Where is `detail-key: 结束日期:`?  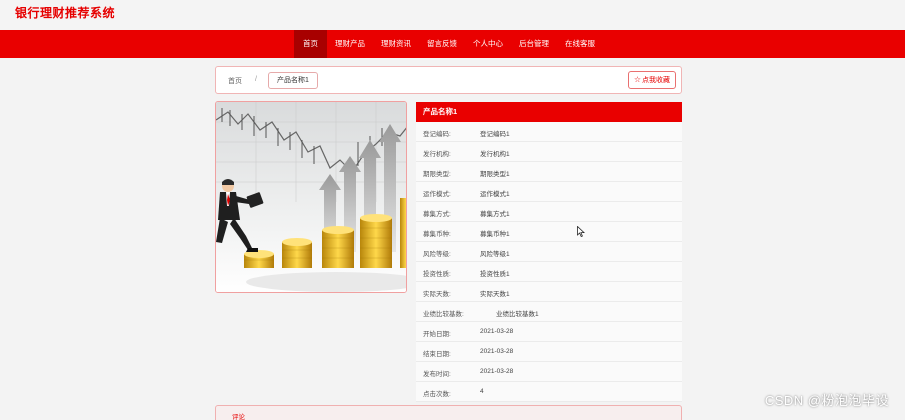 detail-key: 结束日期: is located at coordinates (437, 354).